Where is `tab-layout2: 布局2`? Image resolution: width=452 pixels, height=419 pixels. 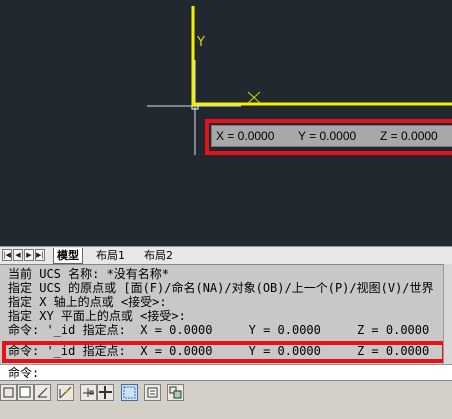 tab-layout2: 布局2 is located at coordinates (158, 255).